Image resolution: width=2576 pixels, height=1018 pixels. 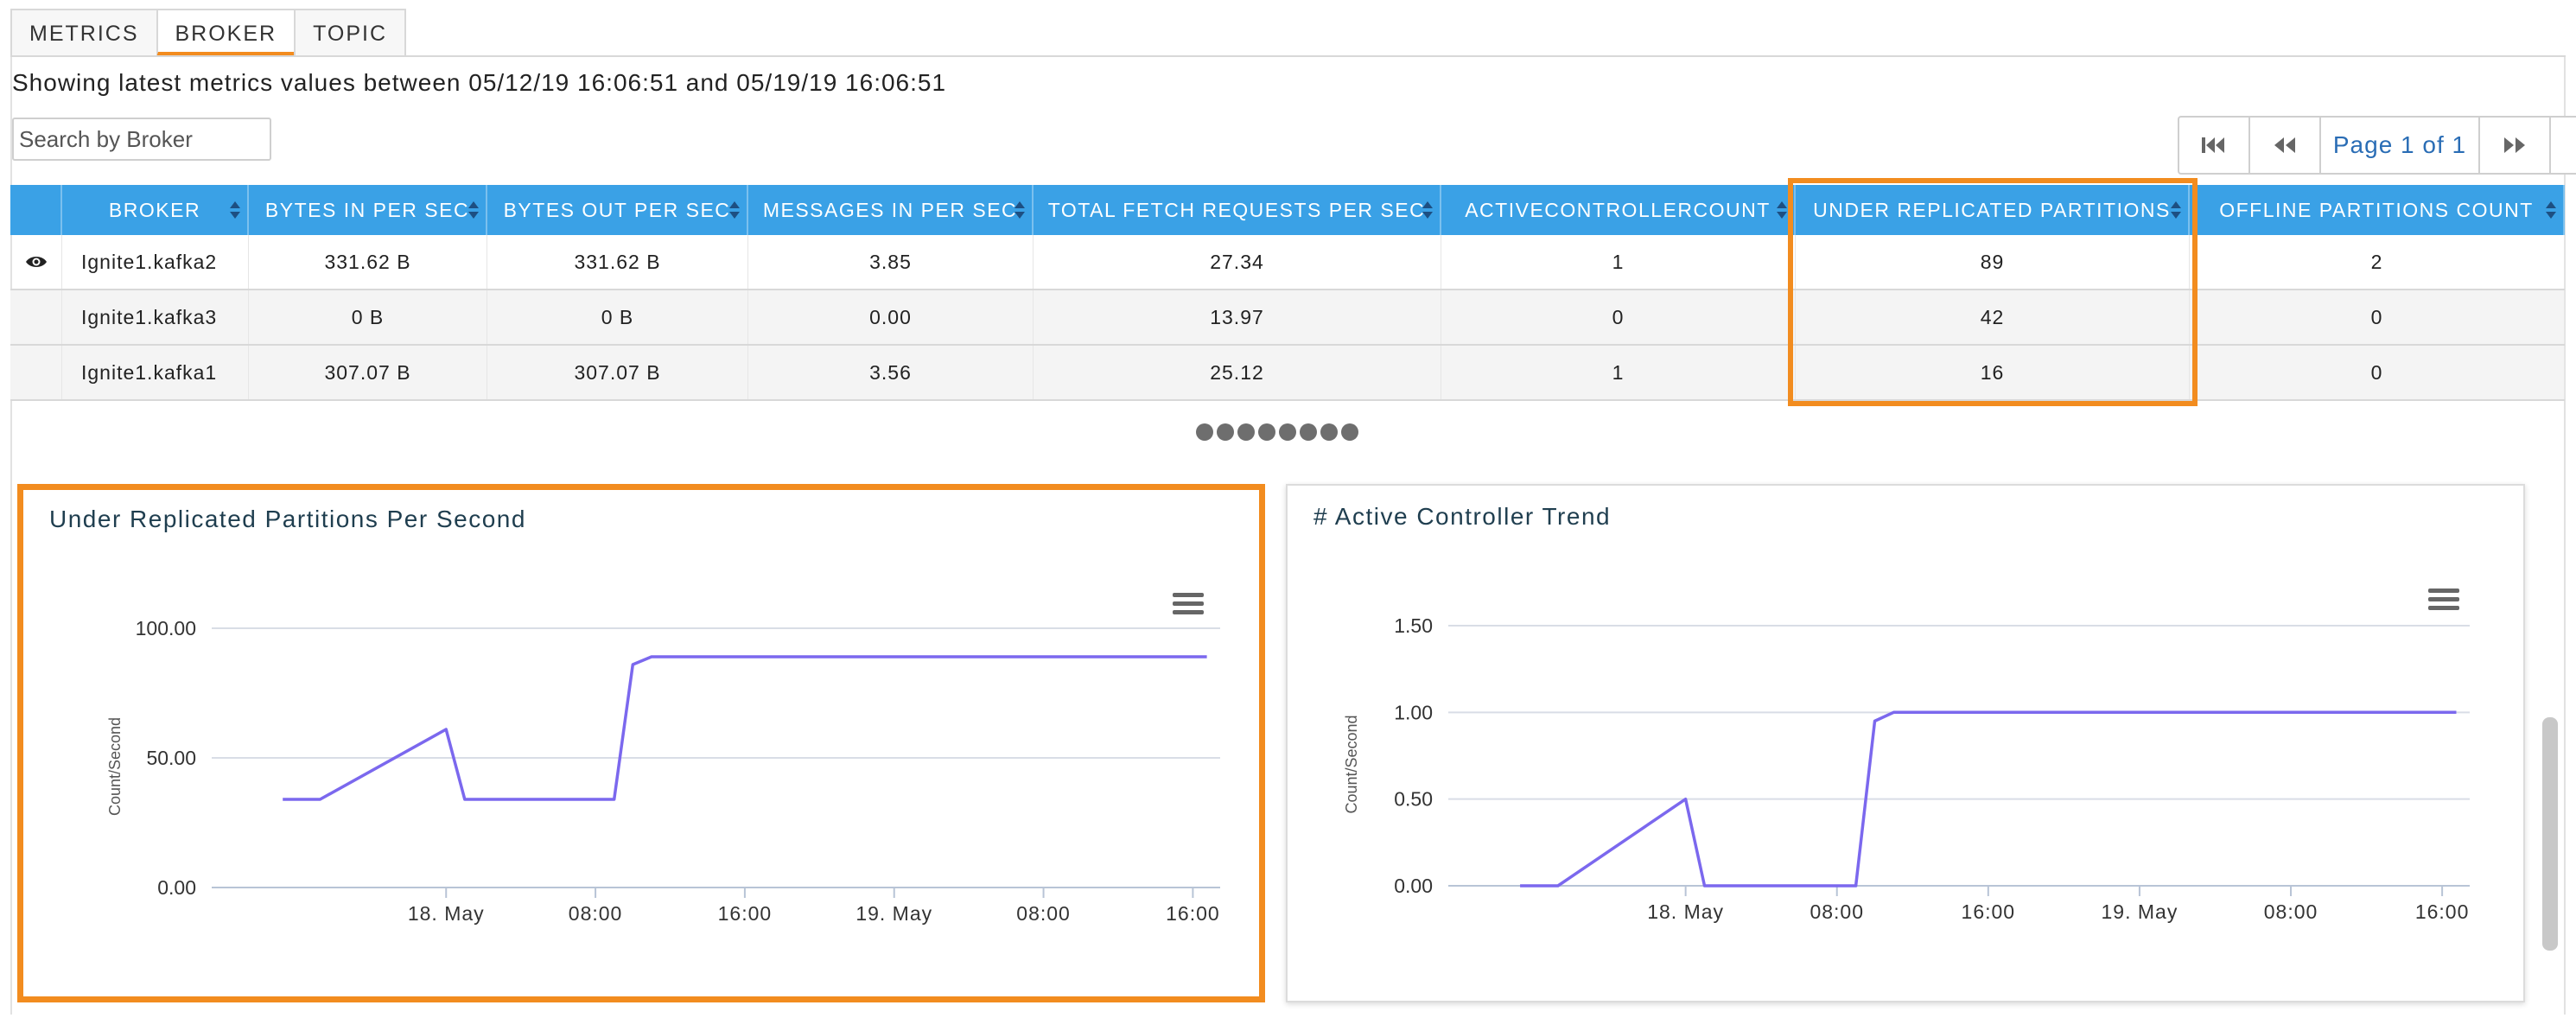 I want to click on table-row: Ignite1.kafka3 0 B 0 B 0.00 13.97 0 42 0, so click(x=1288, y=318).